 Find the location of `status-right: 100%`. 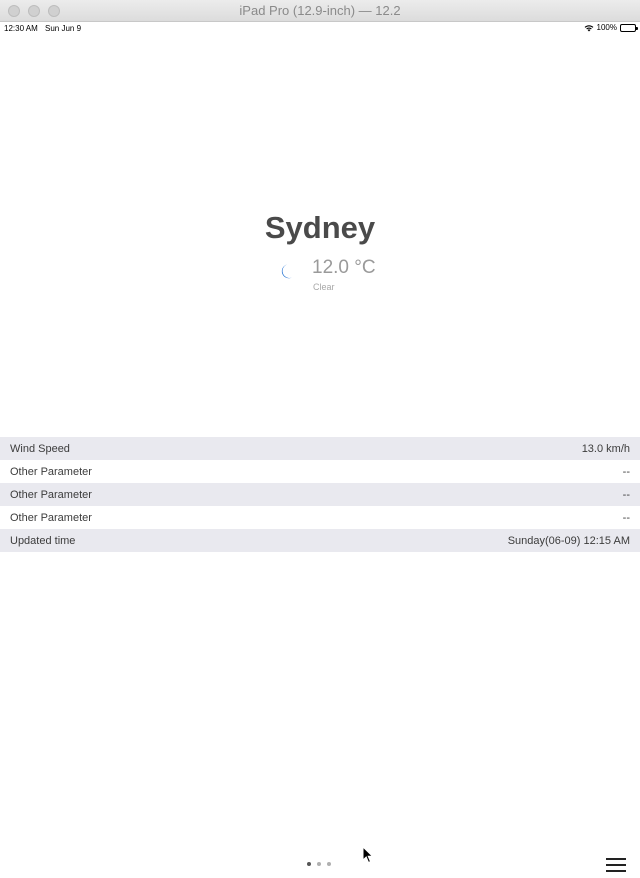

status-right: 100% is located at coordinates (611, 27).